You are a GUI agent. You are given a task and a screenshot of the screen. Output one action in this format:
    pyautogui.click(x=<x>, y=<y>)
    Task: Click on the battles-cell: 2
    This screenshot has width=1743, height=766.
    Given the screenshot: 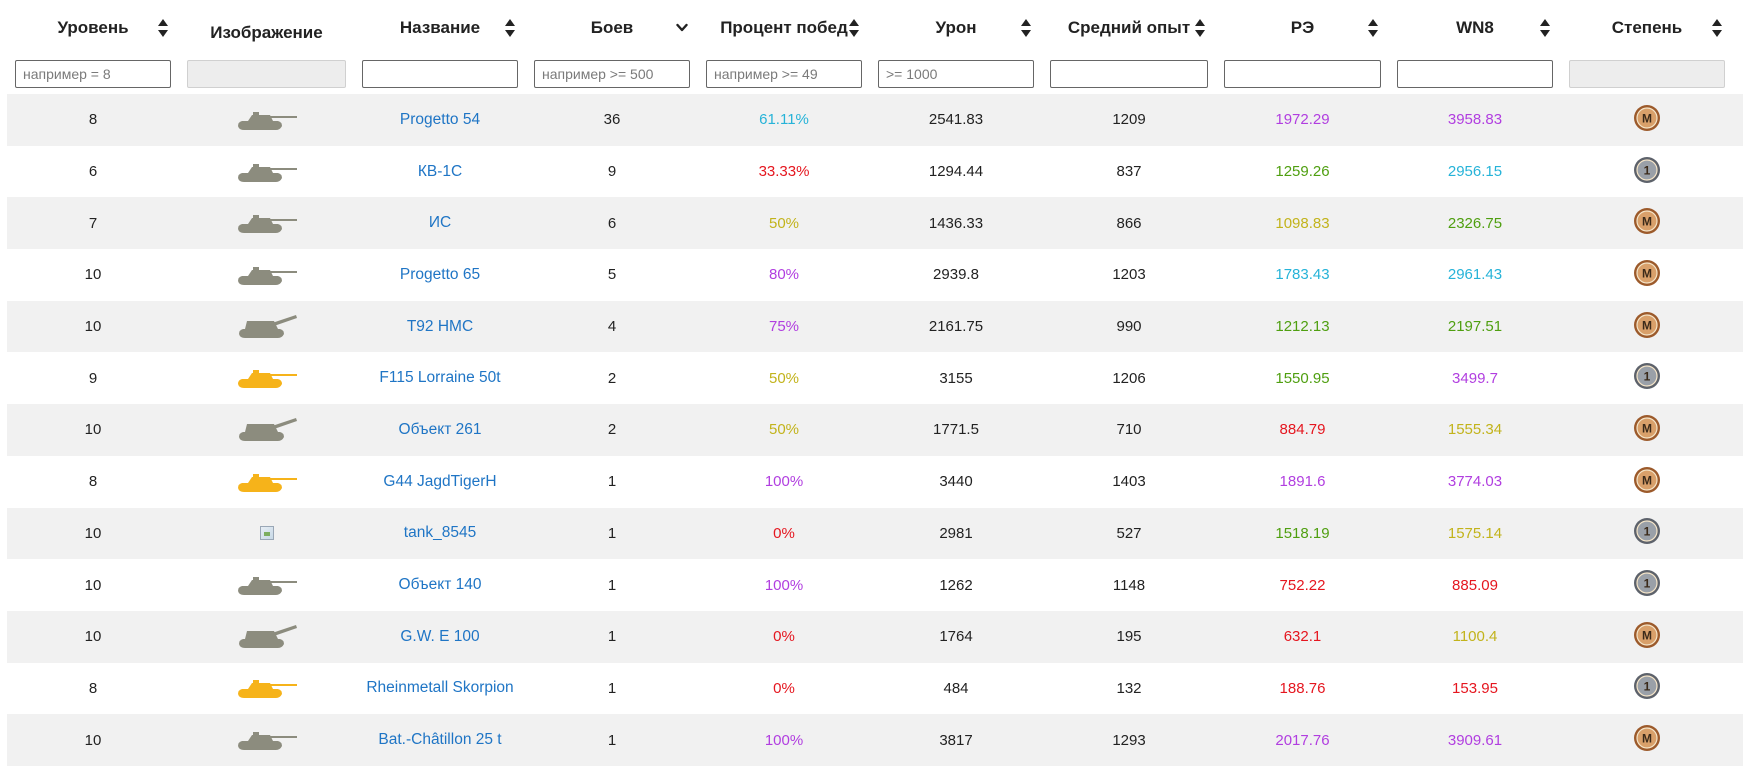 What is the action you would take?
    pyautogui.click(x=612, y=430)
    